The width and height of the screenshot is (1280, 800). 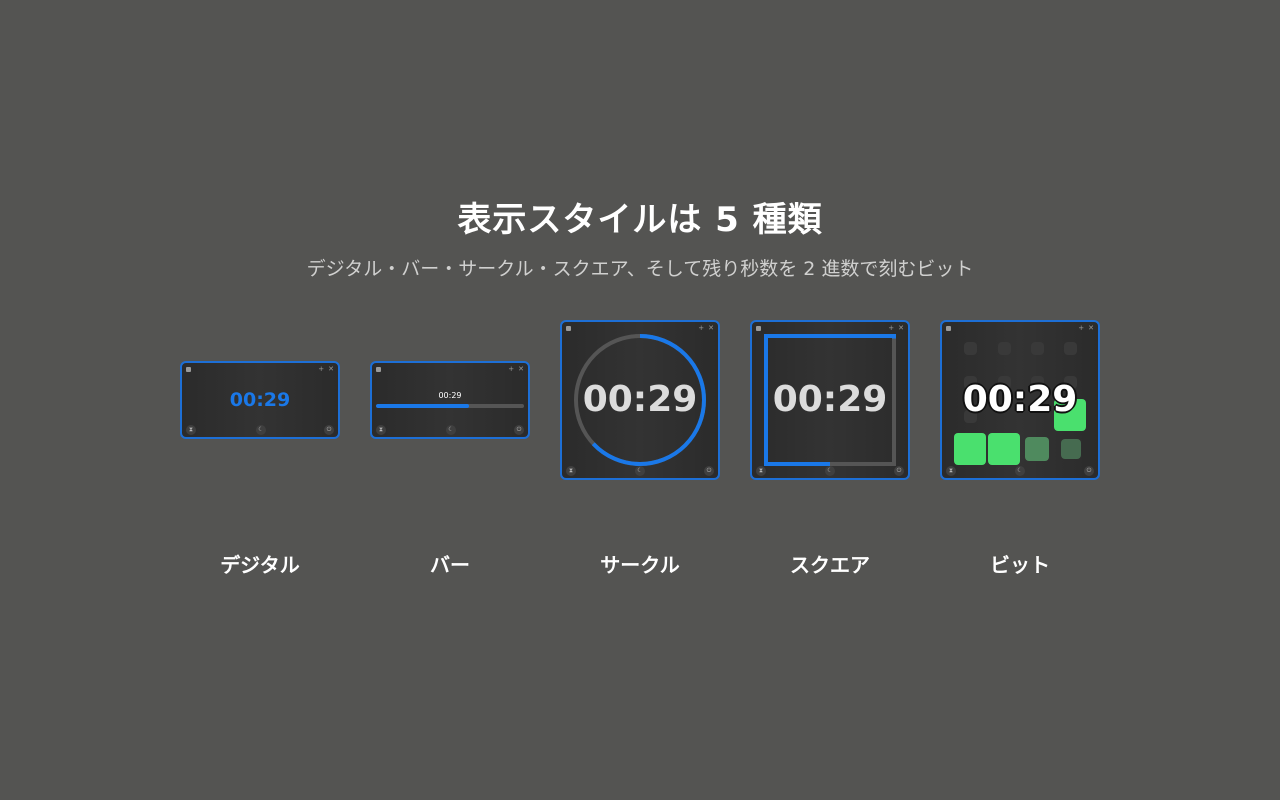 I want to click on style-label-bar: バー, so click(x=450, y=565).